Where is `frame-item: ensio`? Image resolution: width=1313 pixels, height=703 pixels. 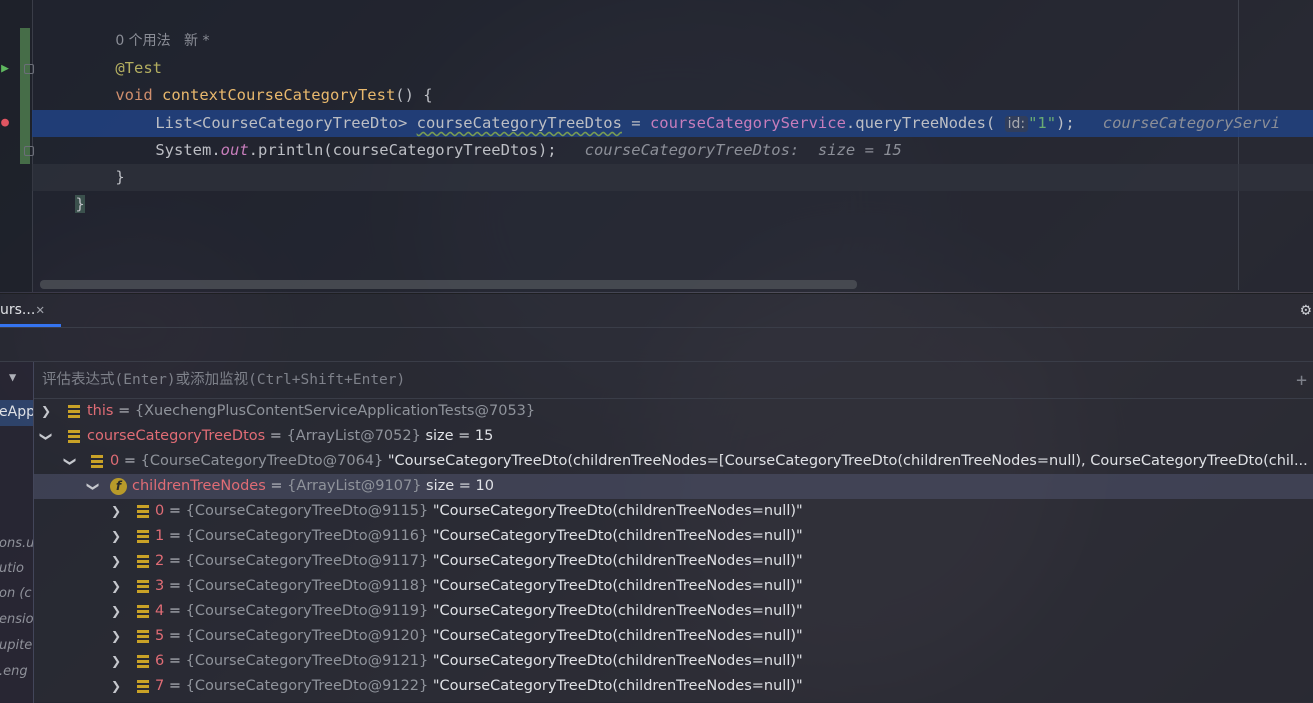
frame-item: ensio is located at coordinates (16, 619).